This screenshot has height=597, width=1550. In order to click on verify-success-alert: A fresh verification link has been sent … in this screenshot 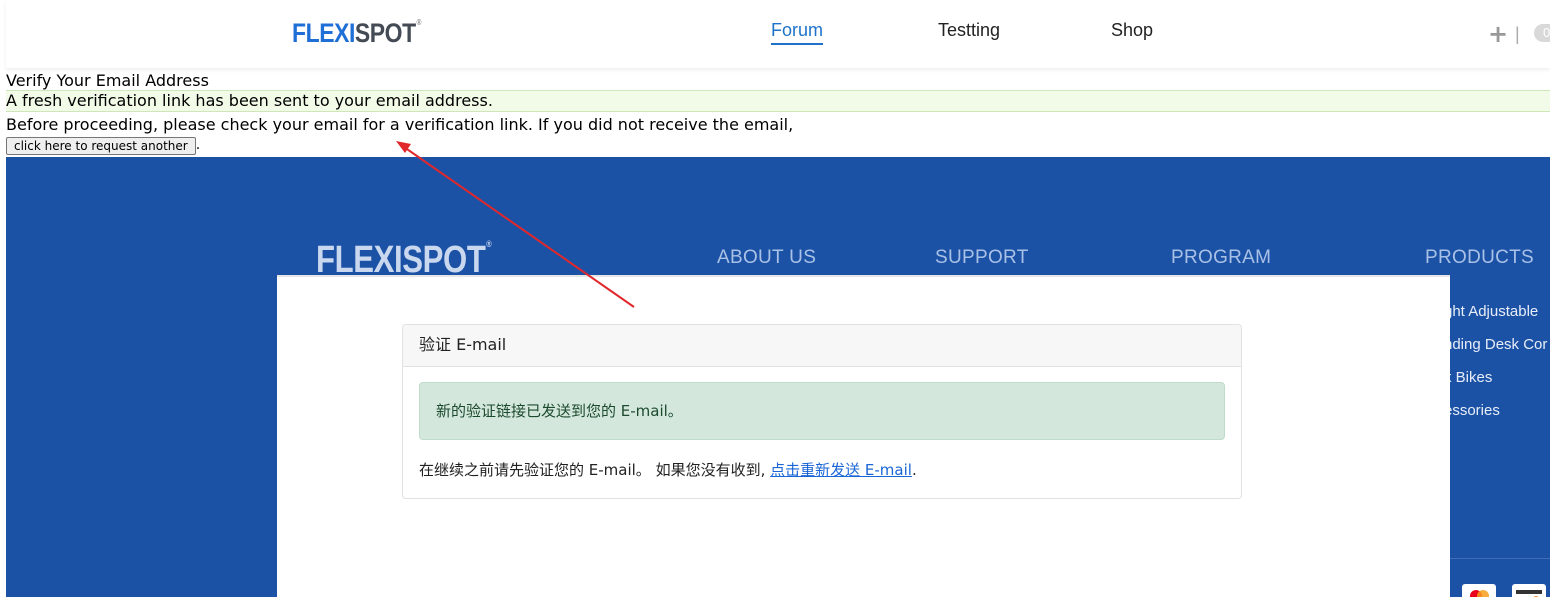, I will do `click(778, 101)`.